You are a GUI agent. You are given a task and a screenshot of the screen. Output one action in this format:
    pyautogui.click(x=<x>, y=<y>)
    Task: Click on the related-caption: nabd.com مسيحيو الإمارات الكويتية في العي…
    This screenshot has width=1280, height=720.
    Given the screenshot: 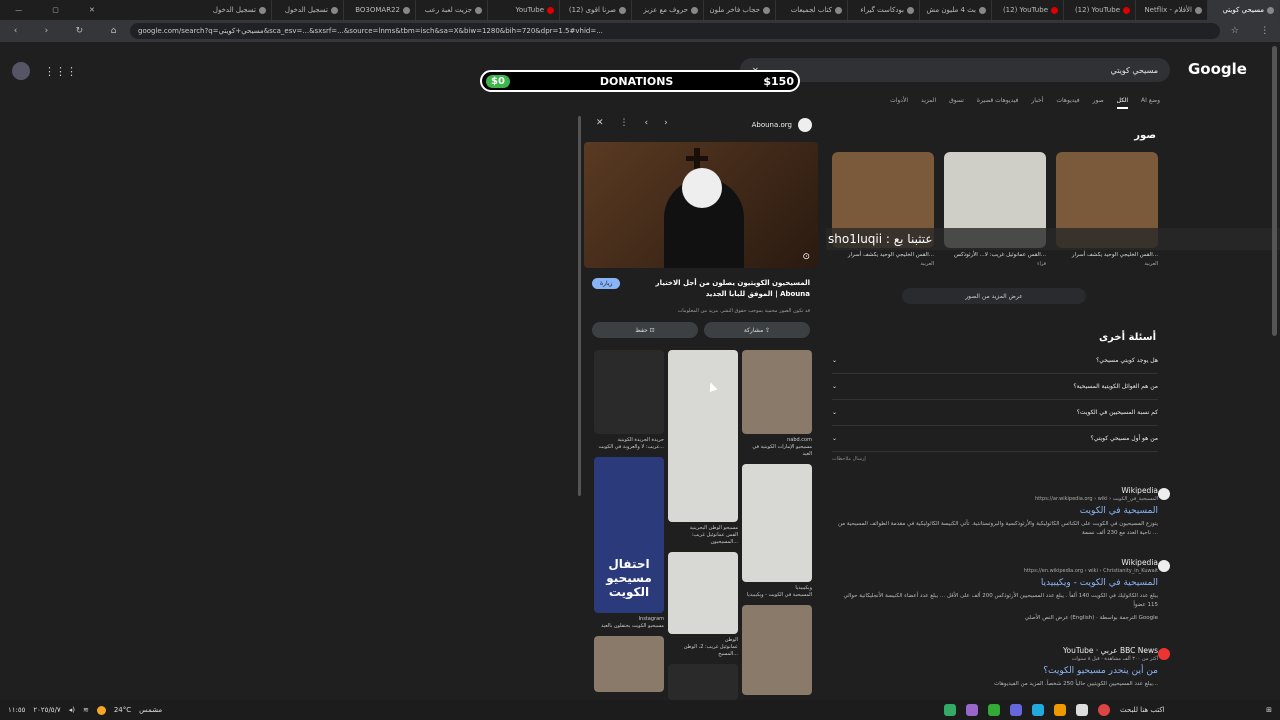 What is the action you would take?
    pyautogui.click(x=777, y=447)
    